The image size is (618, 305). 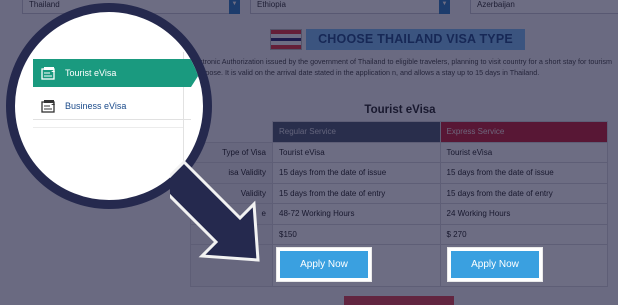 I want to click on regular-price-cell: $150, so click(x=356, y=234).